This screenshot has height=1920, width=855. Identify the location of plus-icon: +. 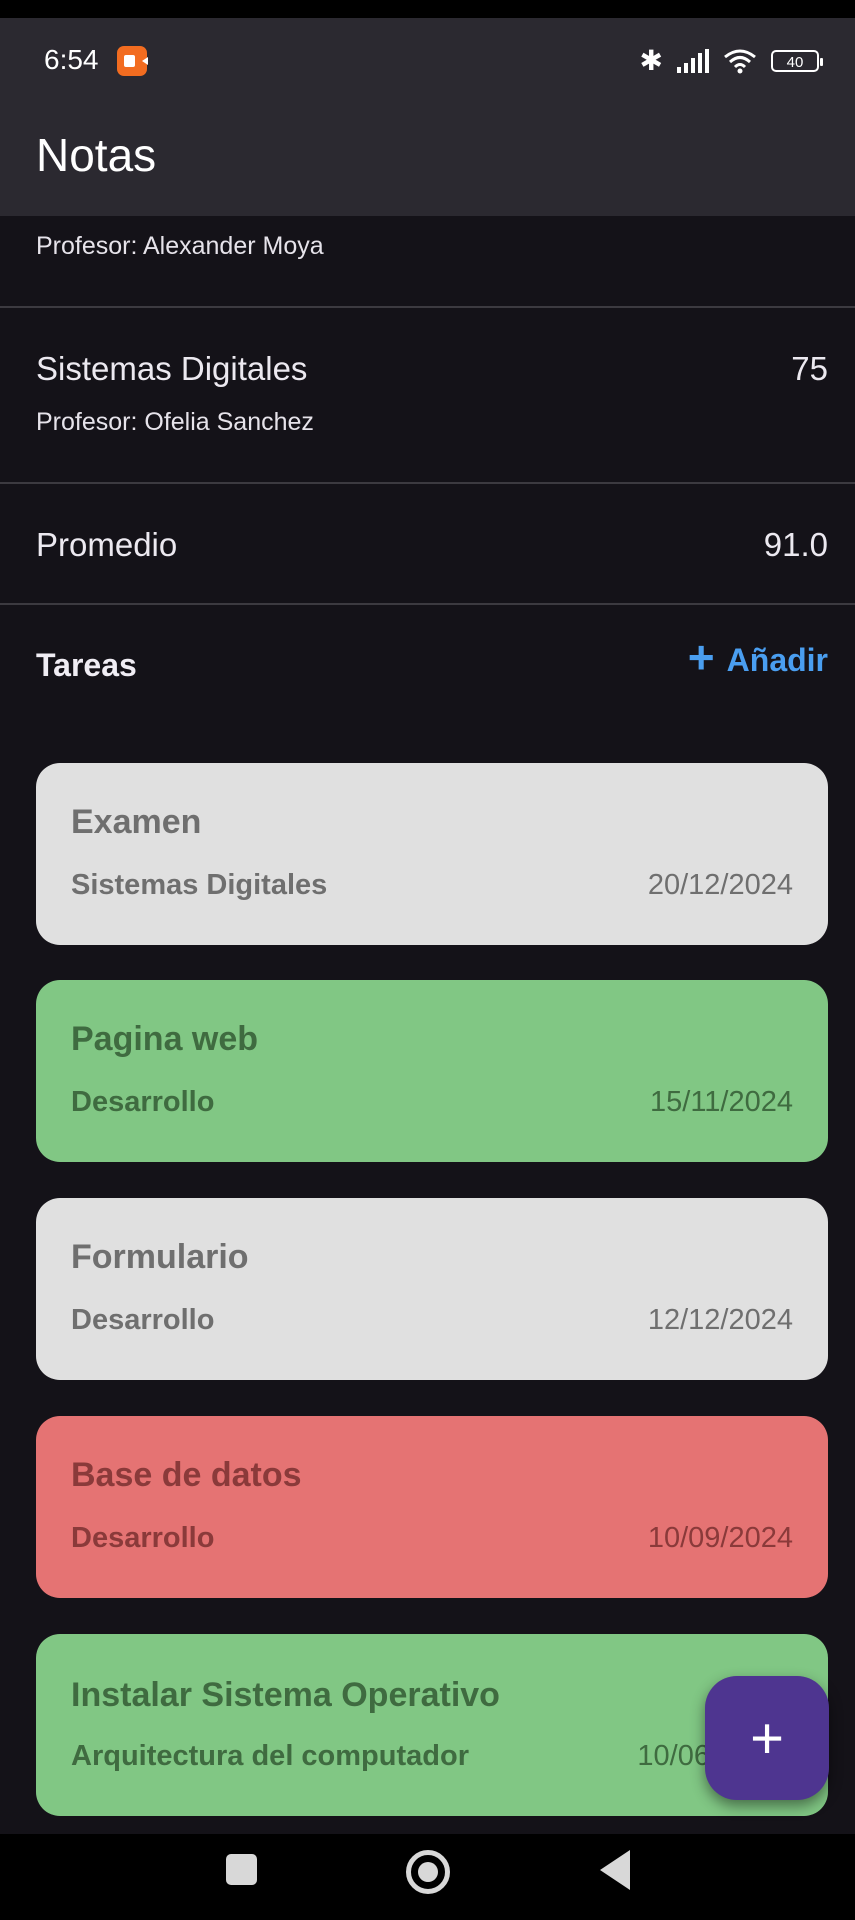
(701, 657).